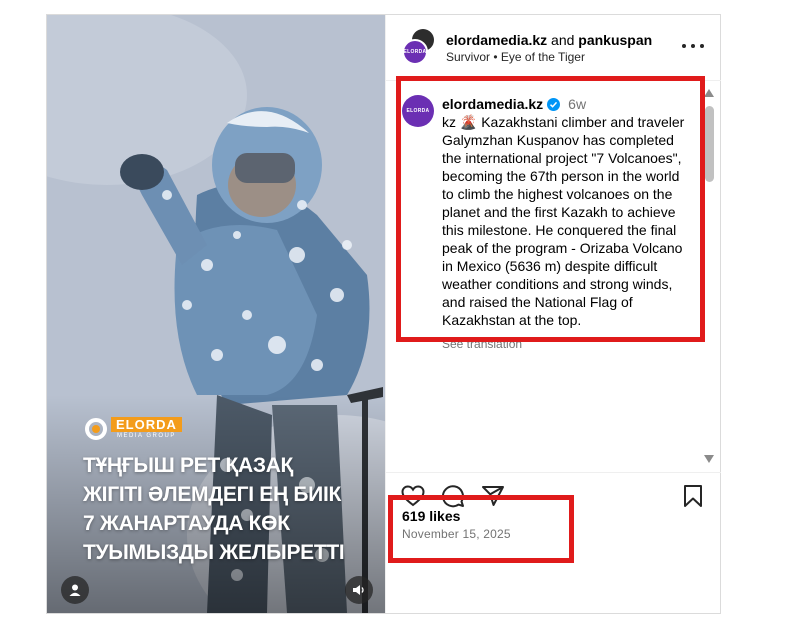 The image size is (797, 626). Describe the element at coordinates (146, 436) in the screenshot. I see `brand-sub: MEDIA GROUP` at that location.